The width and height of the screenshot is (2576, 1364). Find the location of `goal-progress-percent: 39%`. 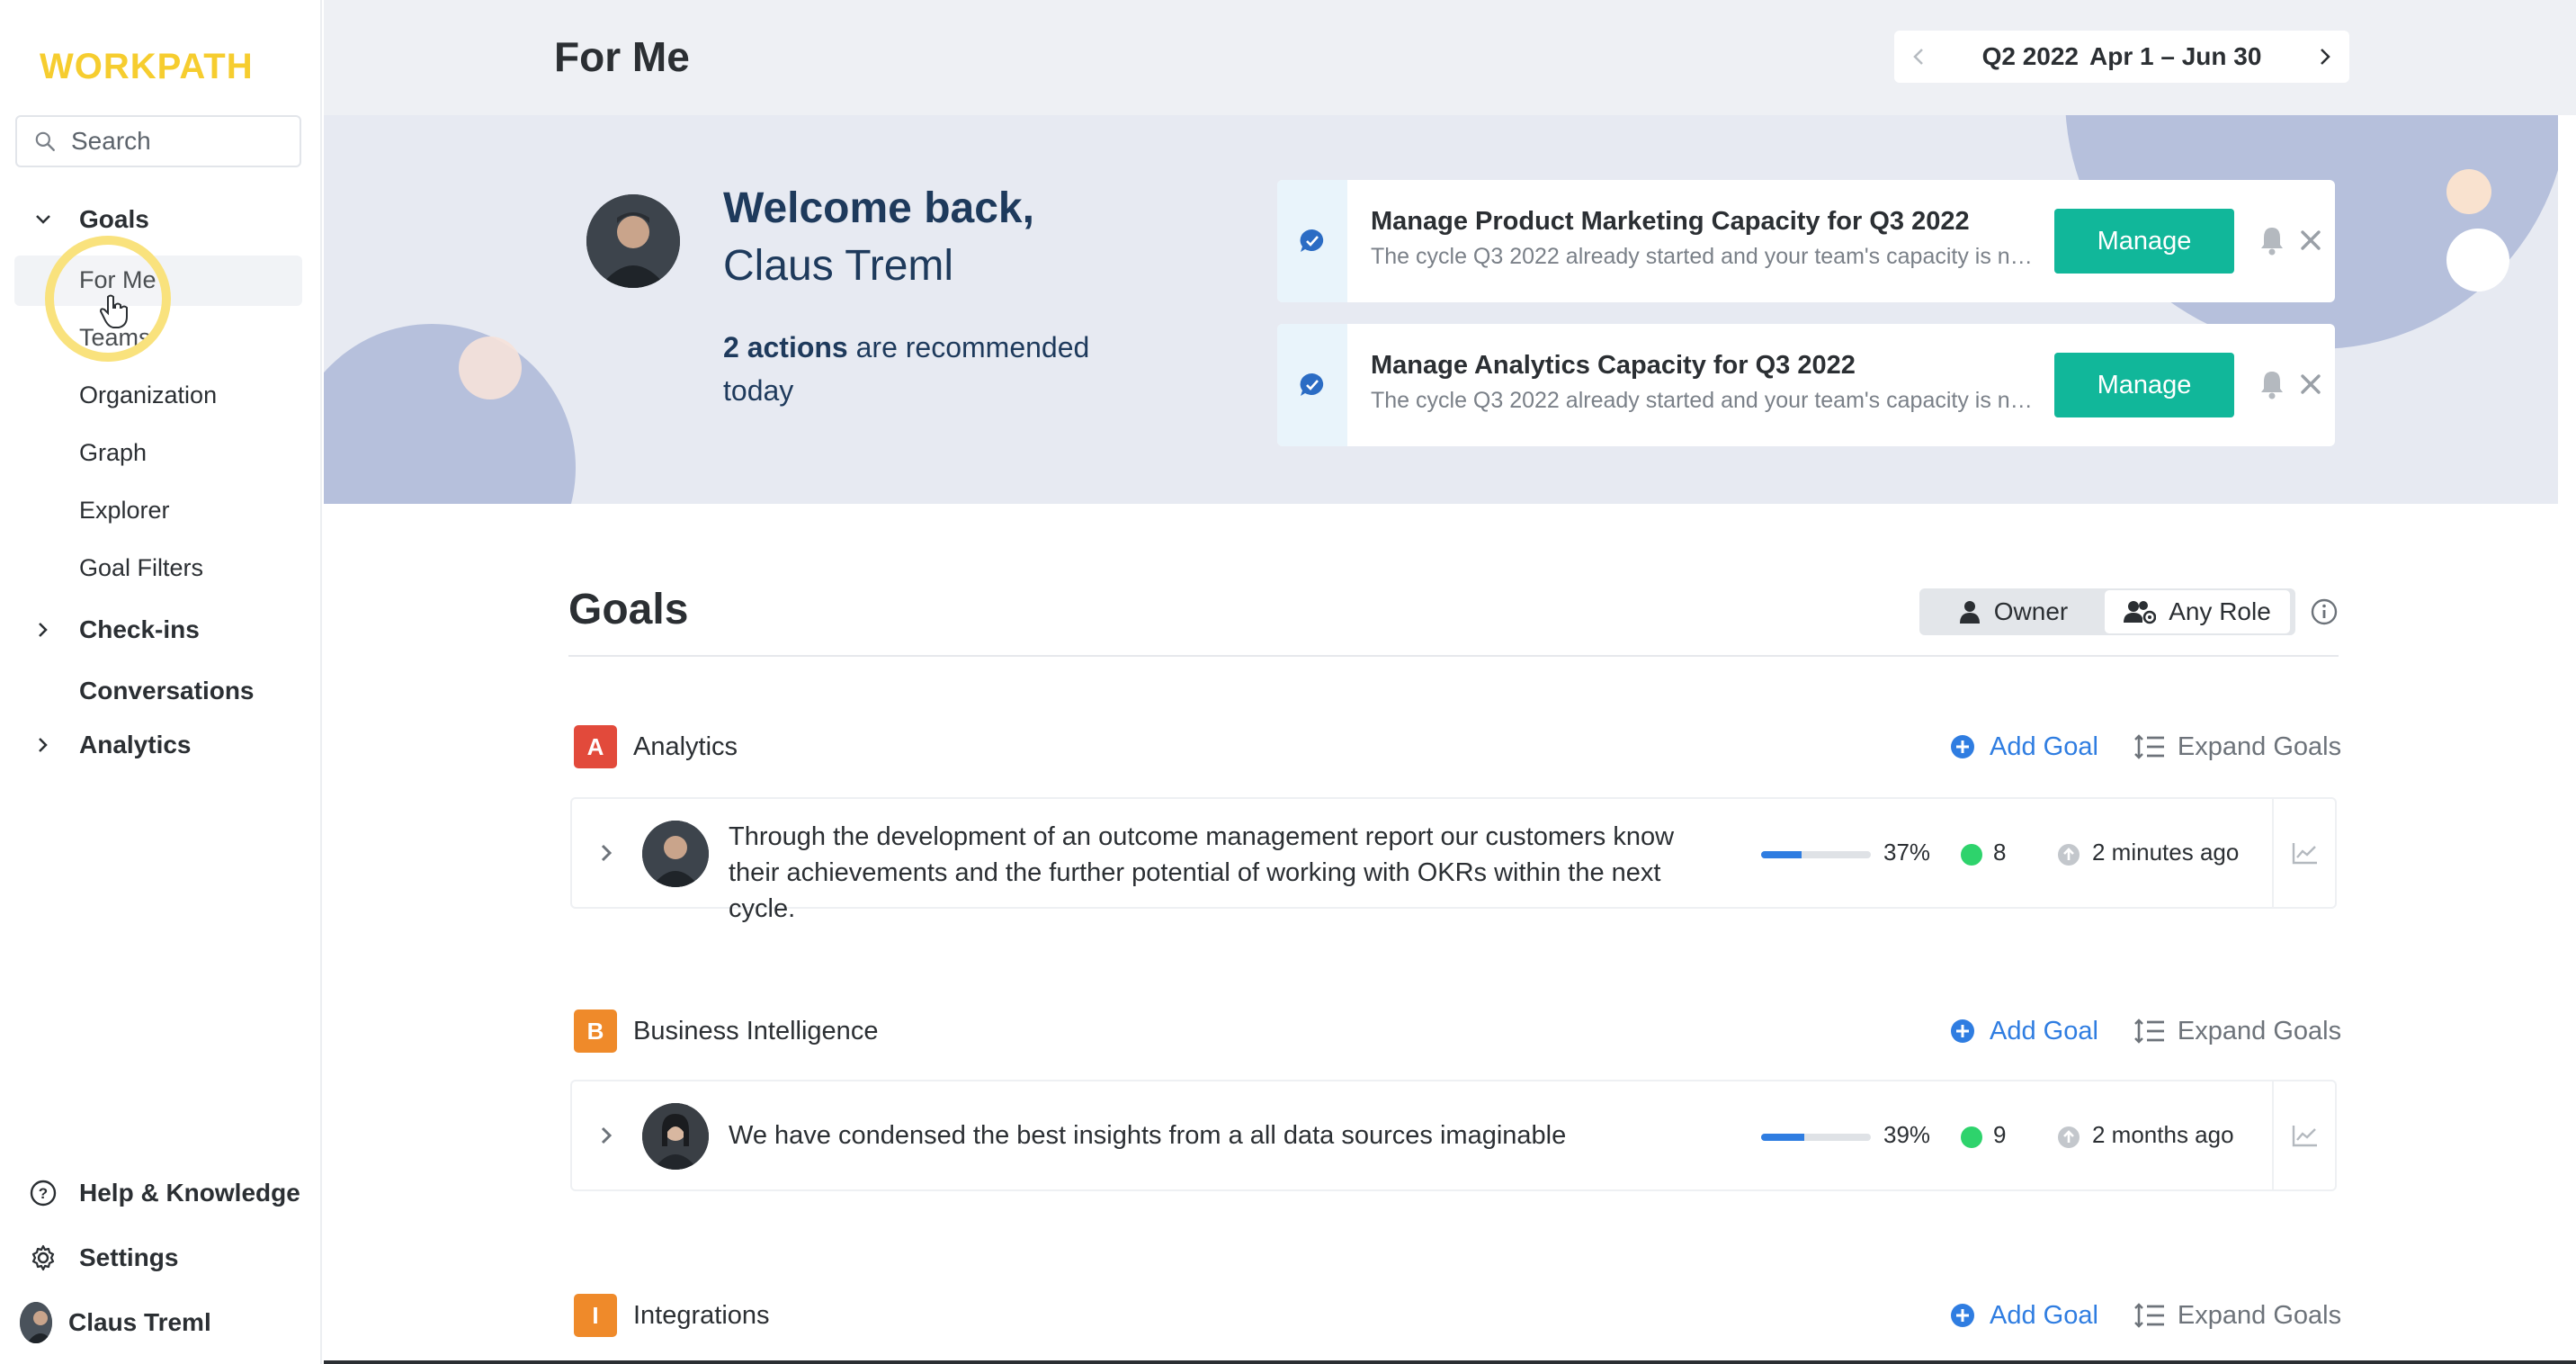

goal-progress-percent: 39% is located at coordinates (1907, 1134).